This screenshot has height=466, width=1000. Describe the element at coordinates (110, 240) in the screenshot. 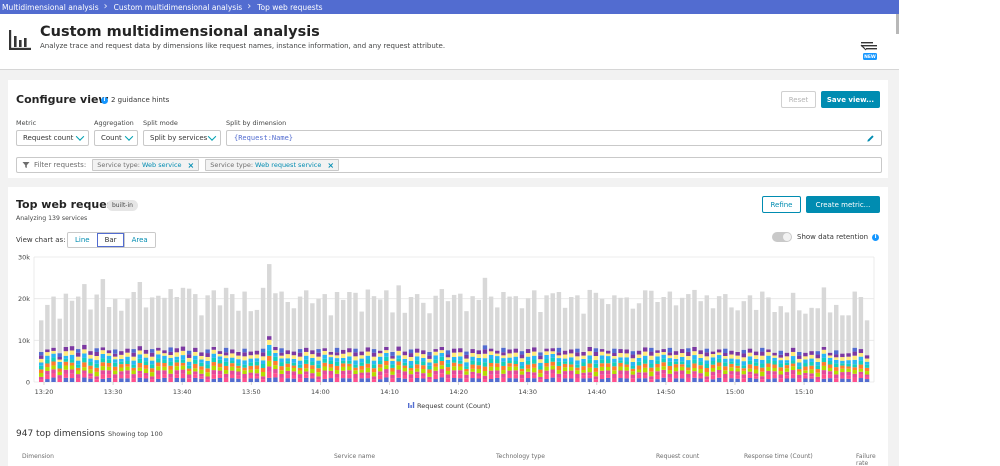

I see `chart-type-bar: Bar` at that location.